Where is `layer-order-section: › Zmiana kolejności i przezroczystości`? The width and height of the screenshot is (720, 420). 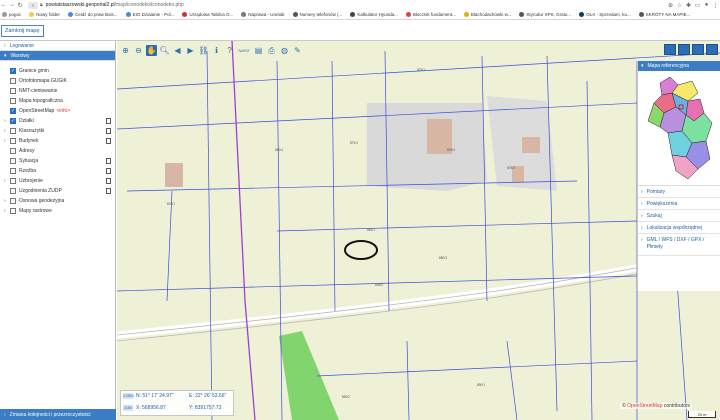 layer-order-section: › Zmiana kolejności i przezroczystości is located at coordinates (58, 414).